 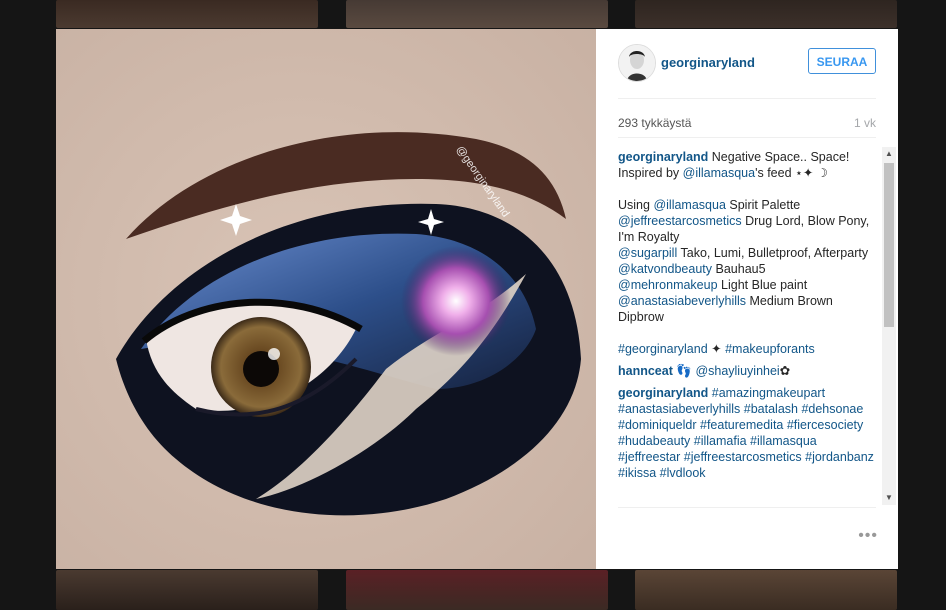 I want to click on mention-link: @shayliuyinhei, so click(x=737, y=371).